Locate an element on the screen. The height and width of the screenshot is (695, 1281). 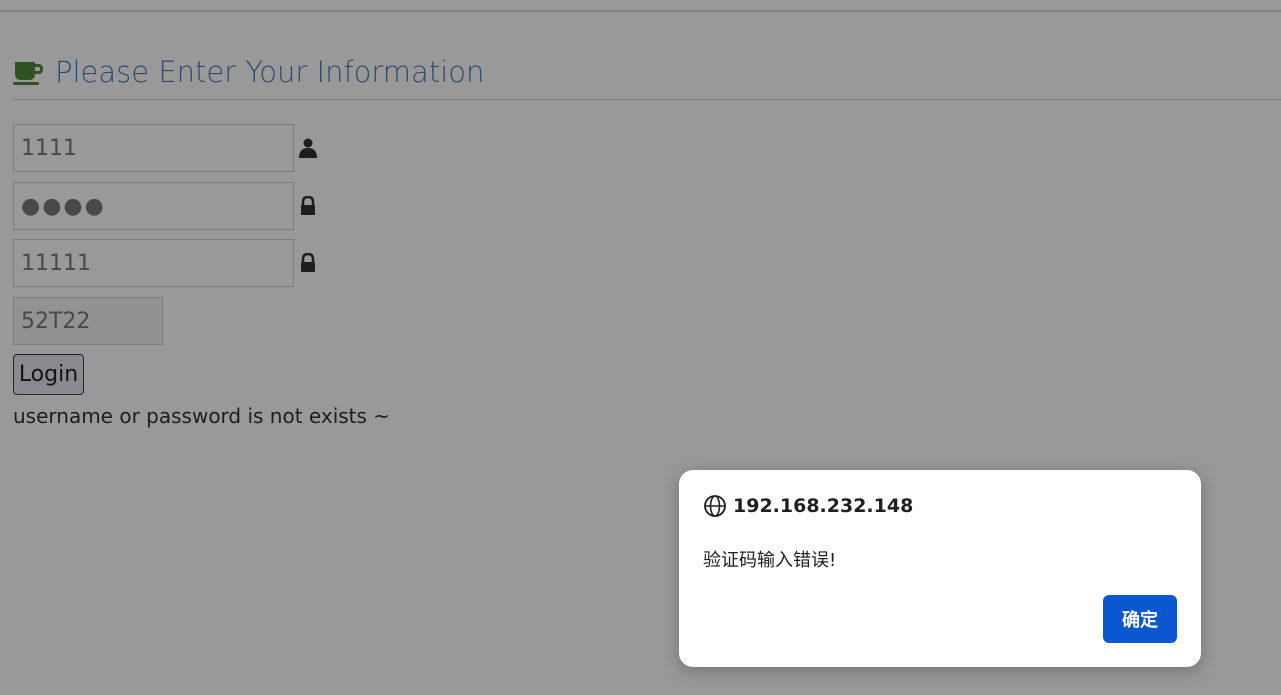
globe-icon is located at coordinates (715, 506).